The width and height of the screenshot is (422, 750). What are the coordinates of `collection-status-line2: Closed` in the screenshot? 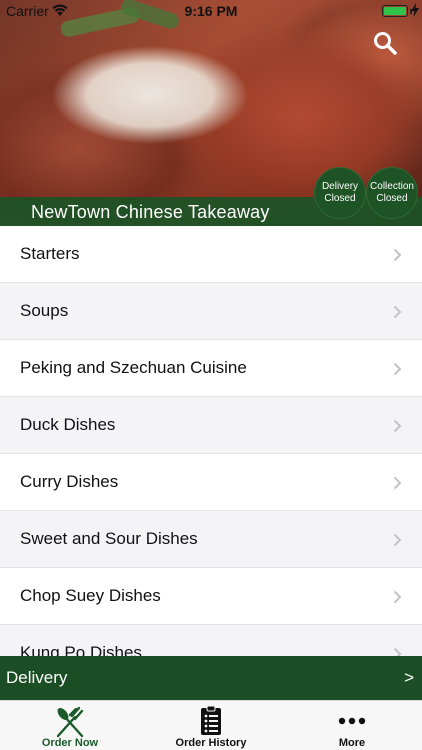 It's located at (392, 198).